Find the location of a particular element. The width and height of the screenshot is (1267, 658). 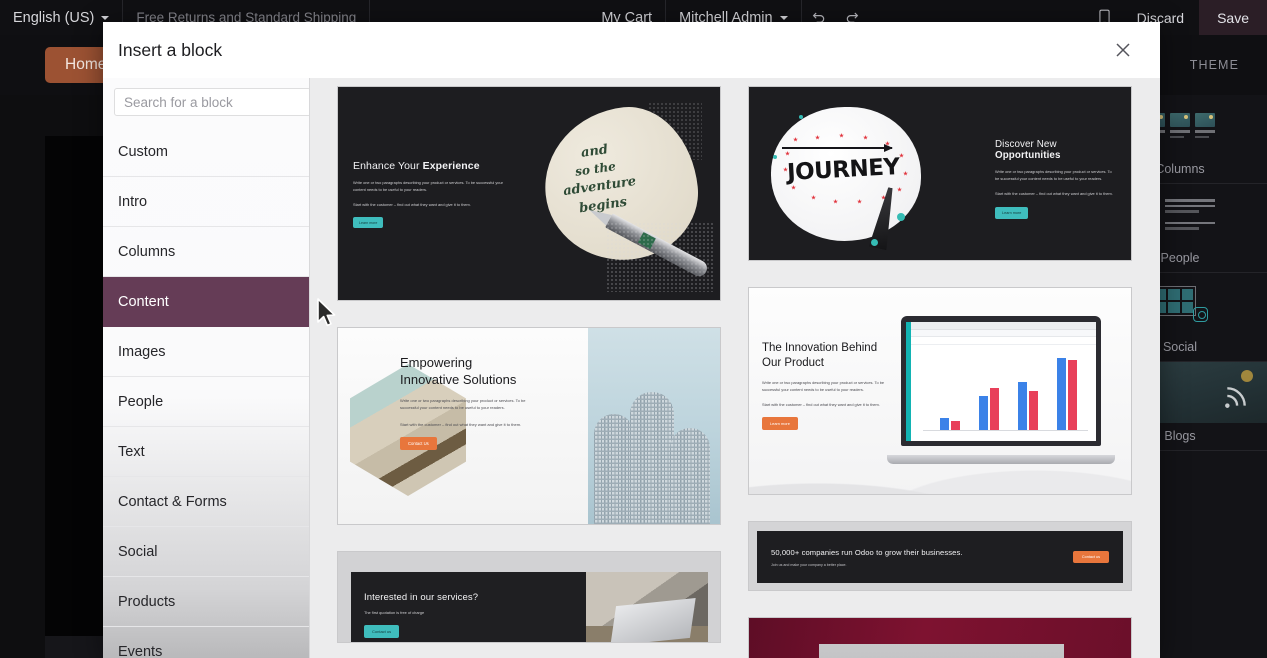

category-people: People is located at coordinates (206, 402).